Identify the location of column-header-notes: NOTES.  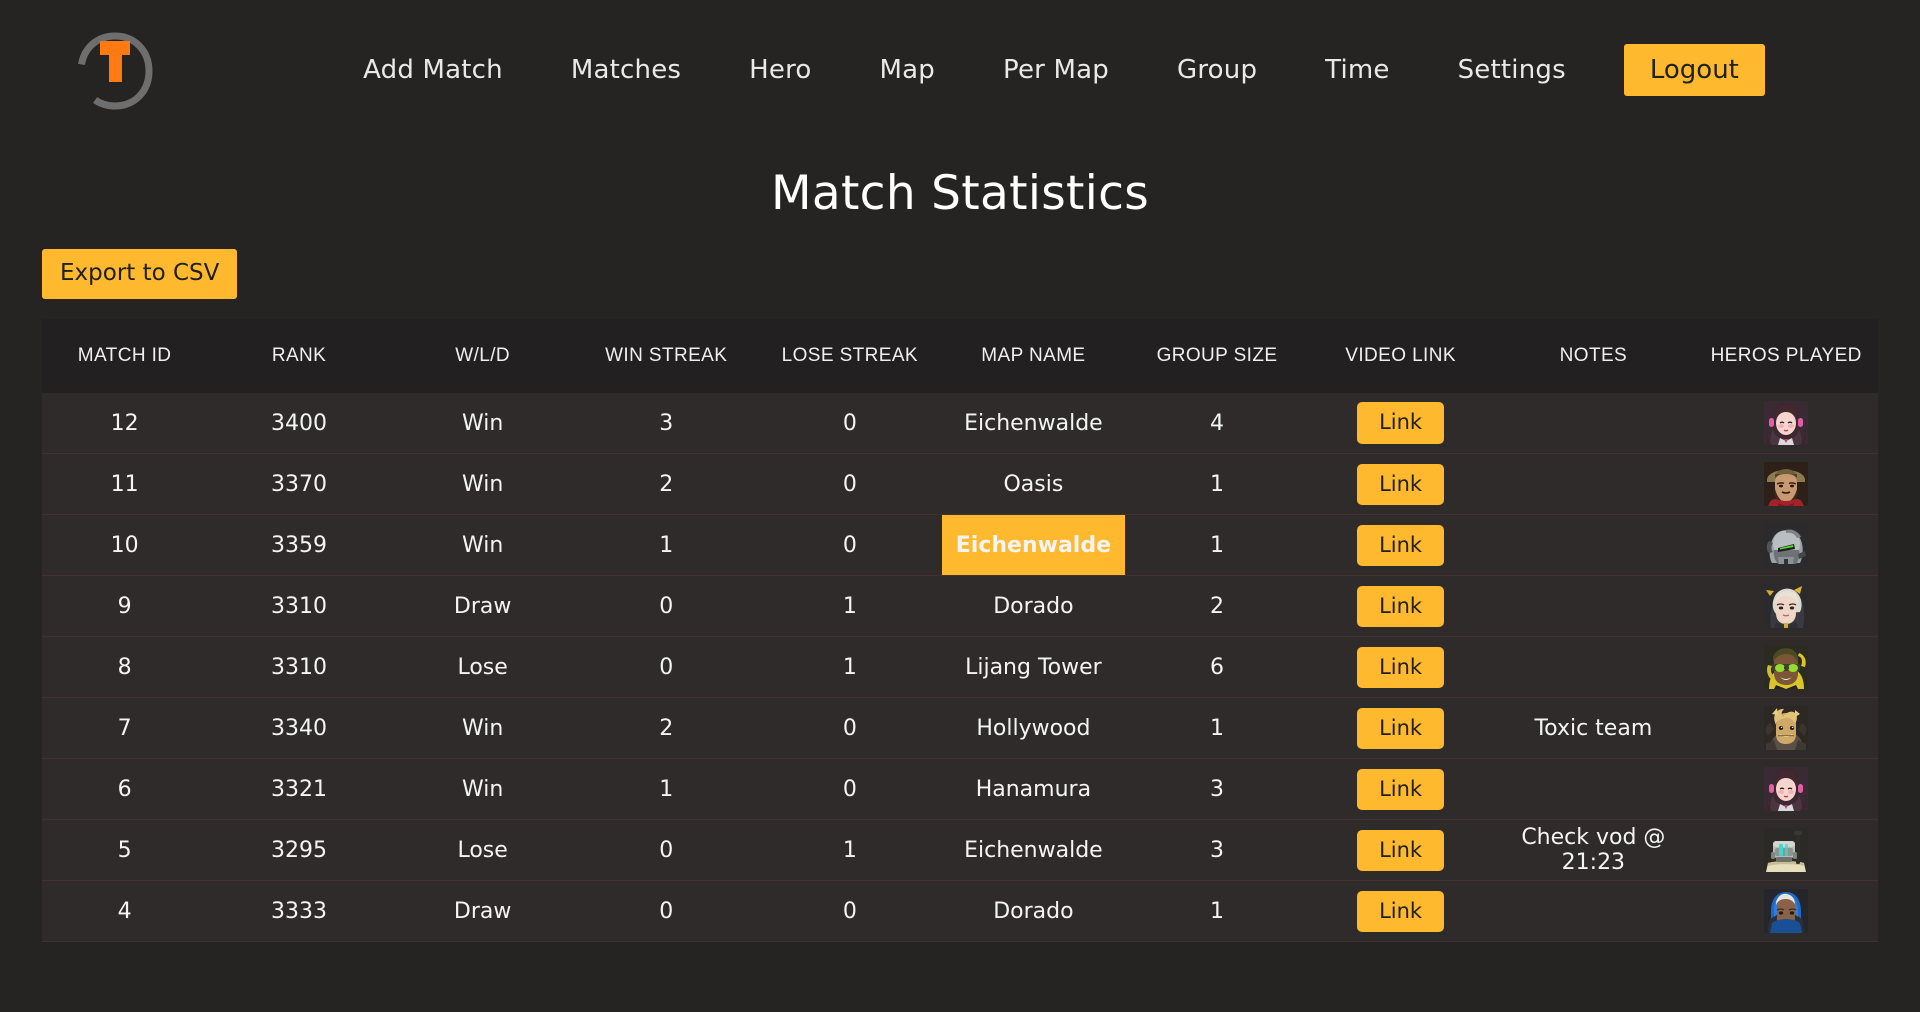
(1593, 356).